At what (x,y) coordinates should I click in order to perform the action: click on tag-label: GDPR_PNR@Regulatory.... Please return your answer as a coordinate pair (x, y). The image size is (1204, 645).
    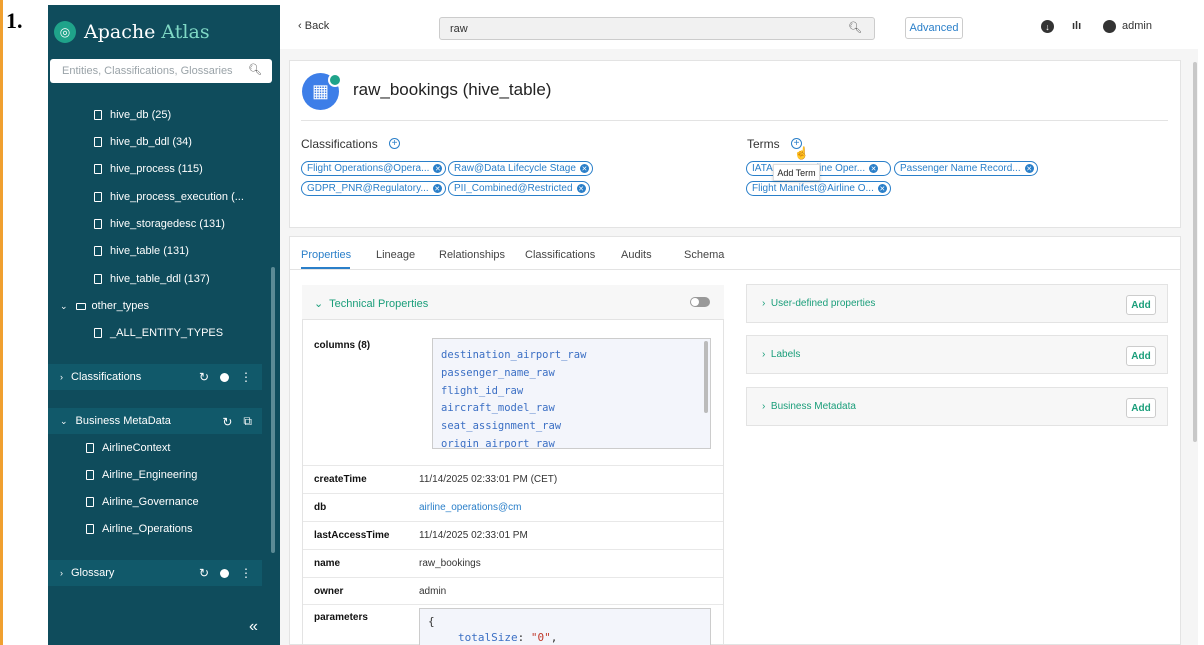
    Looking at the image, I should click on (368, 188).